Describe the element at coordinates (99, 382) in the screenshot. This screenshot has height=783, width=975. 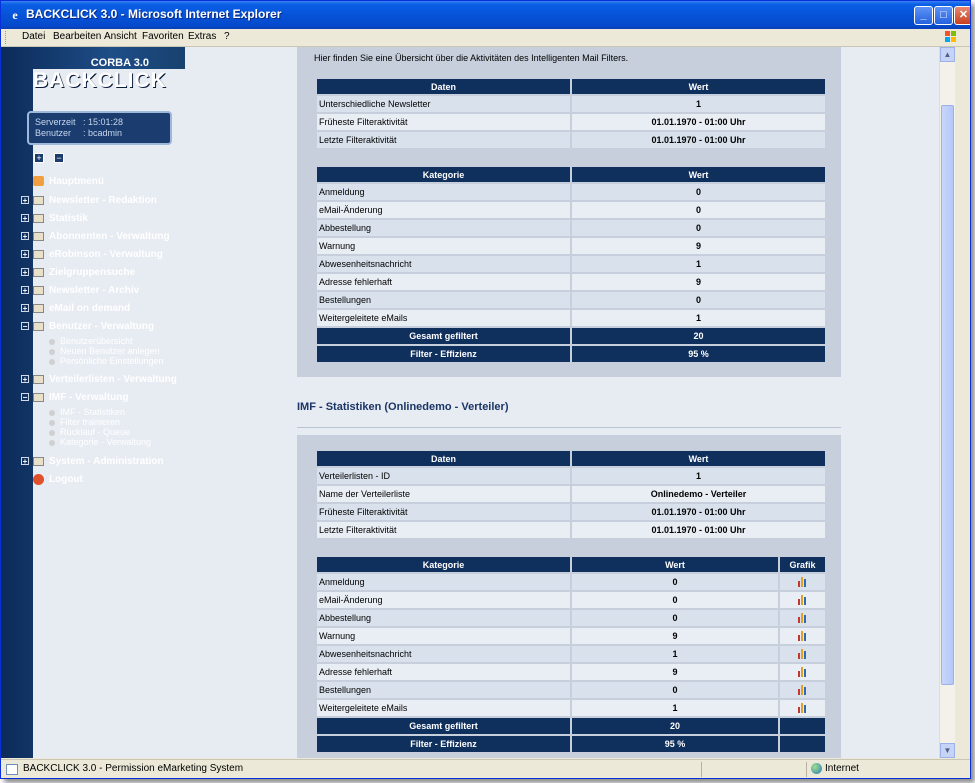
I see `nav-verteilerlisten-verwaltung: + Verteilerlisten - Verwaltung` at that location.